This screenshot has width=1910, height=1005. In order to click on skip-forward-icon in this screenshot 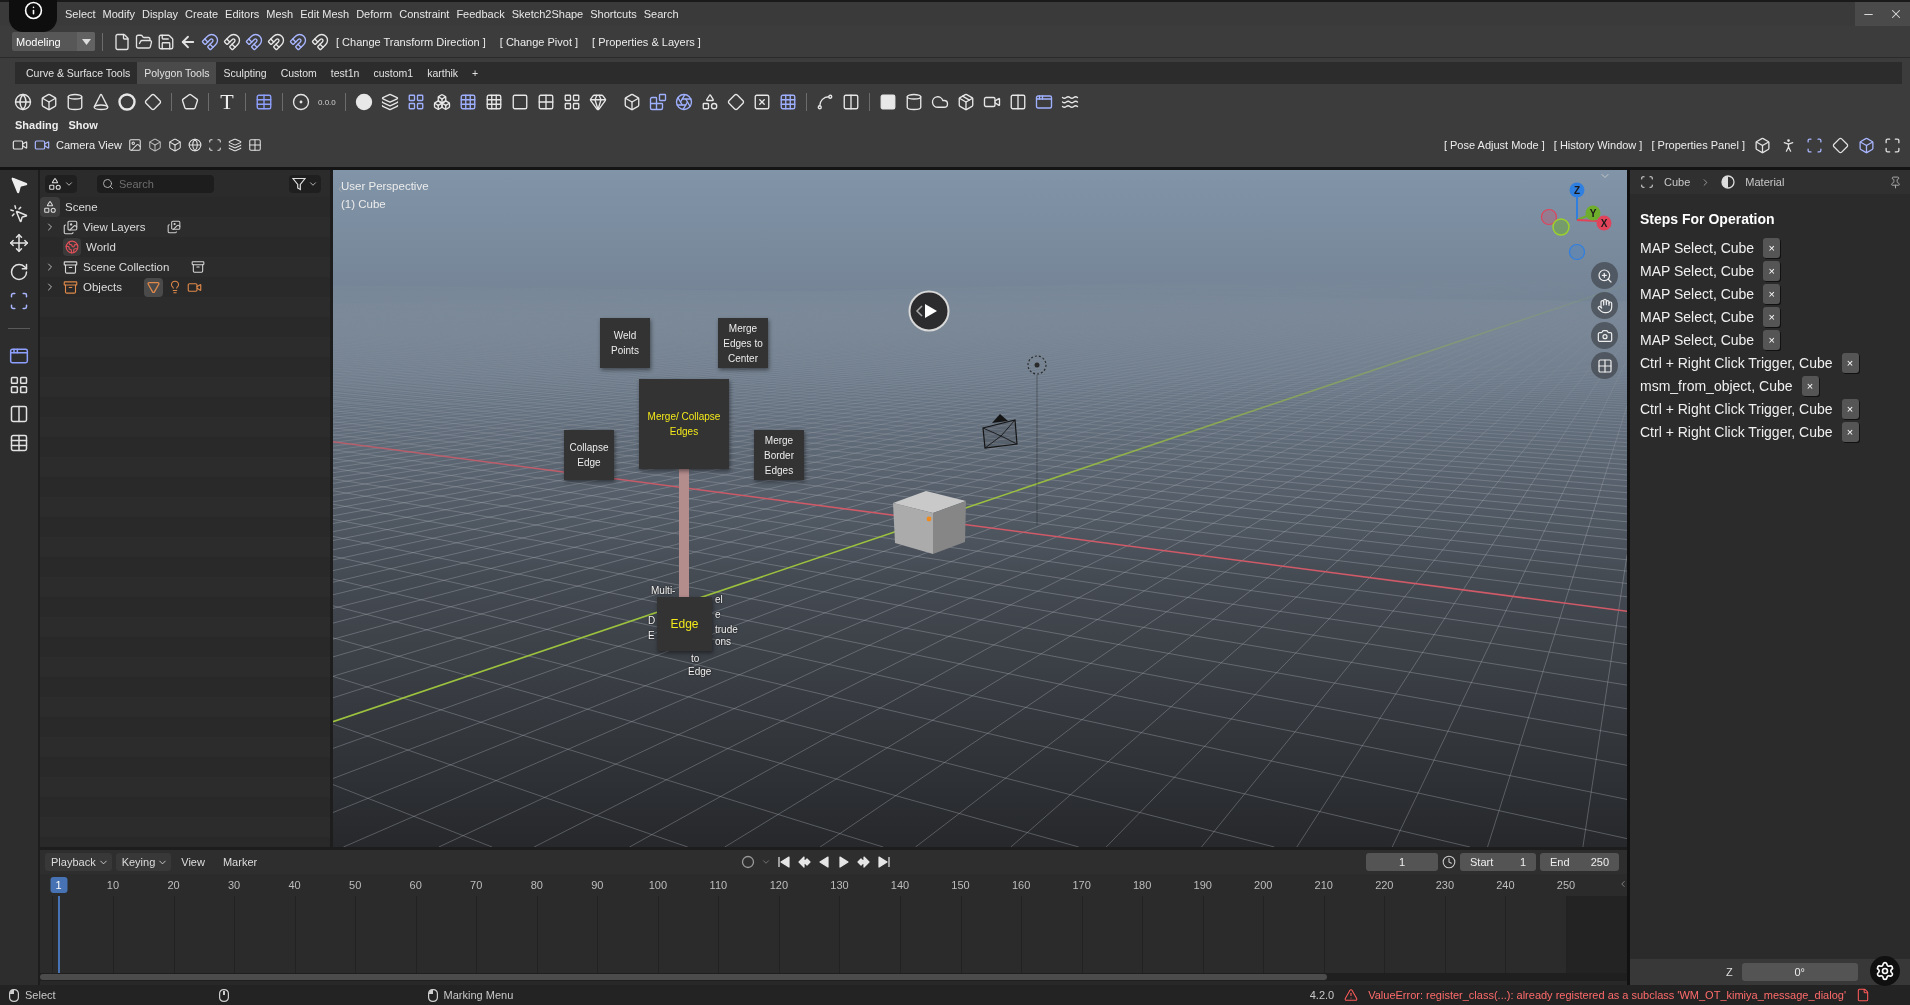, I will do `click(883, 862)`.